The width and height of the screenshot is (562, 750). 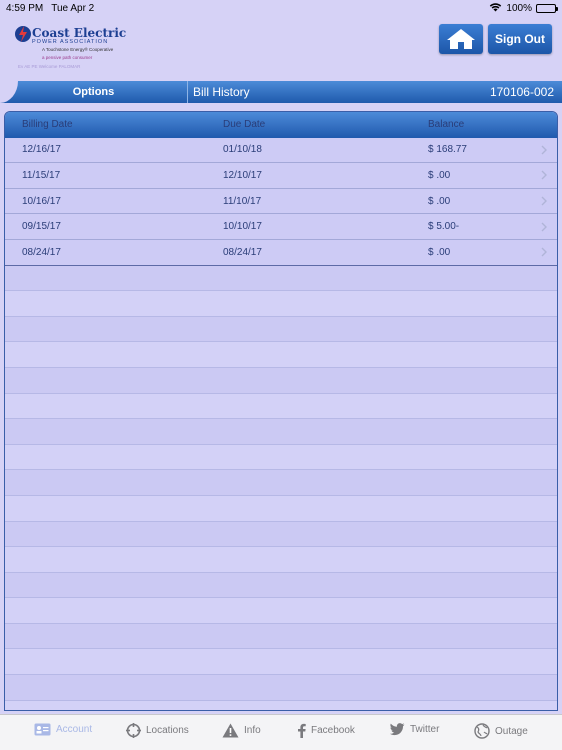 I want to click on tab-locations: Locations, so click(x=157, y=730).